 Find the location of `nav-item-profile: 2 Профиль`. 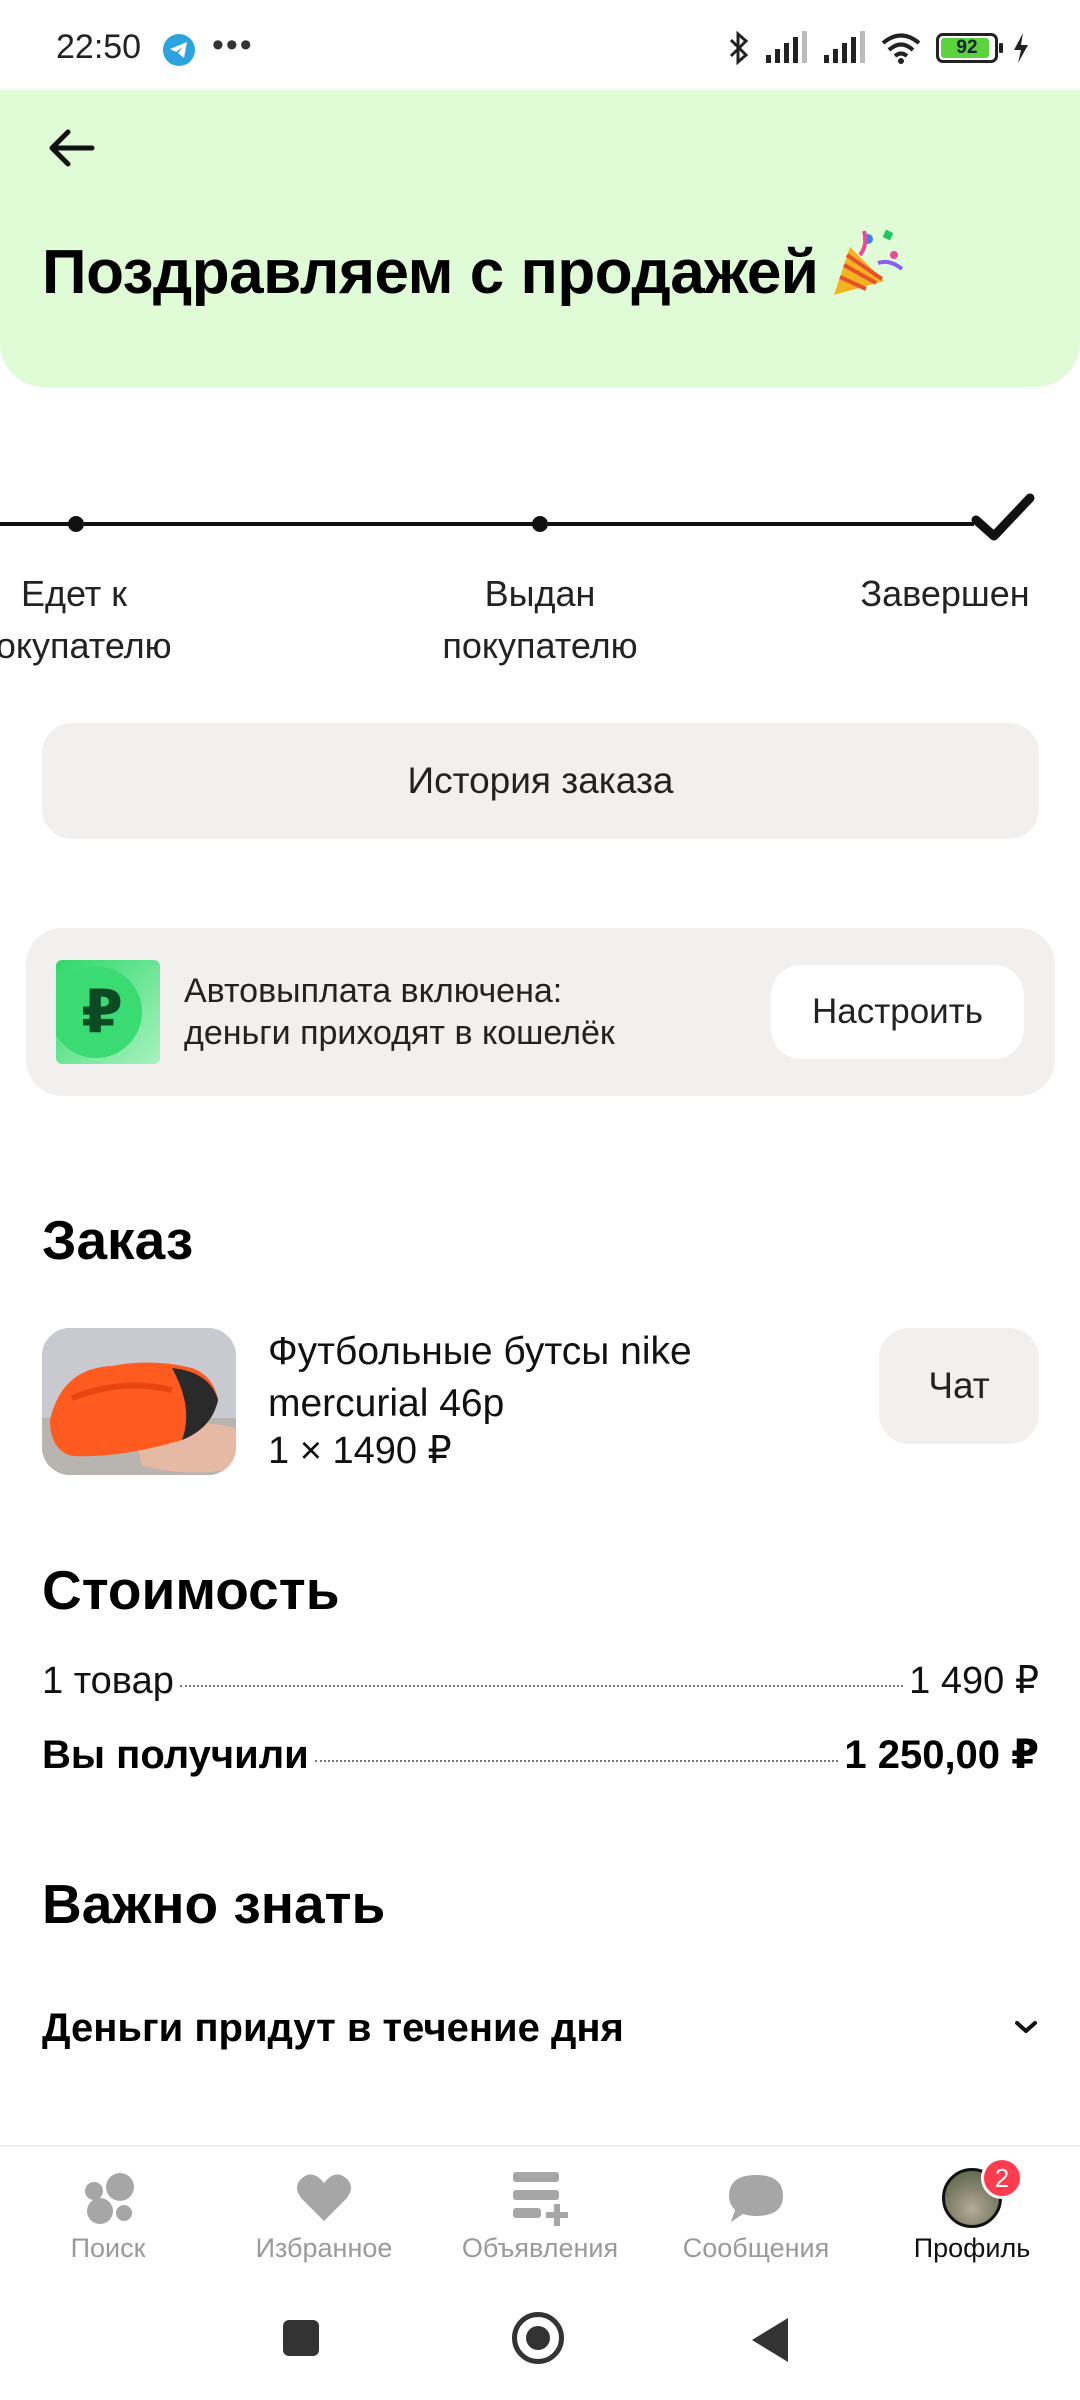

nav-item-profile: 2 Профиль is located at coordinates (972, 2210).